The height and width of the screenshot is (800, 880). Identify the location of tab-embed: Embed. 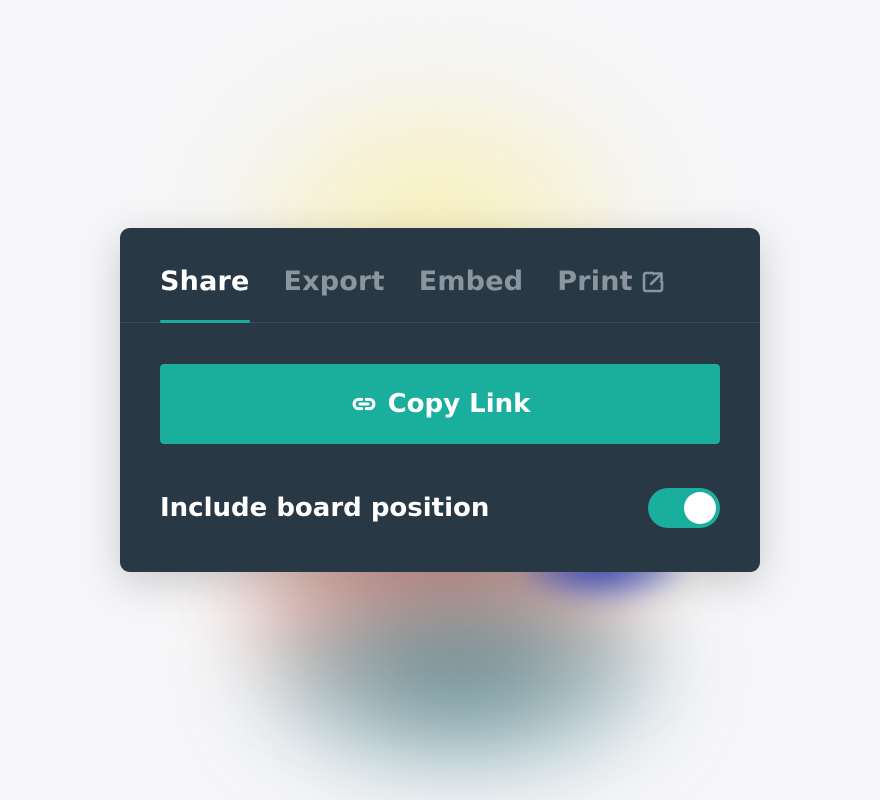
(471, 294).